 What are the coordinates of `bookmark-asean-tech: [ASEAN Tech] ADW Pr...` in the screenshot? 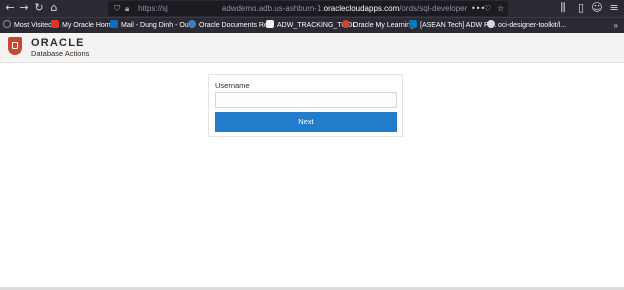 It's located at (453, 26).